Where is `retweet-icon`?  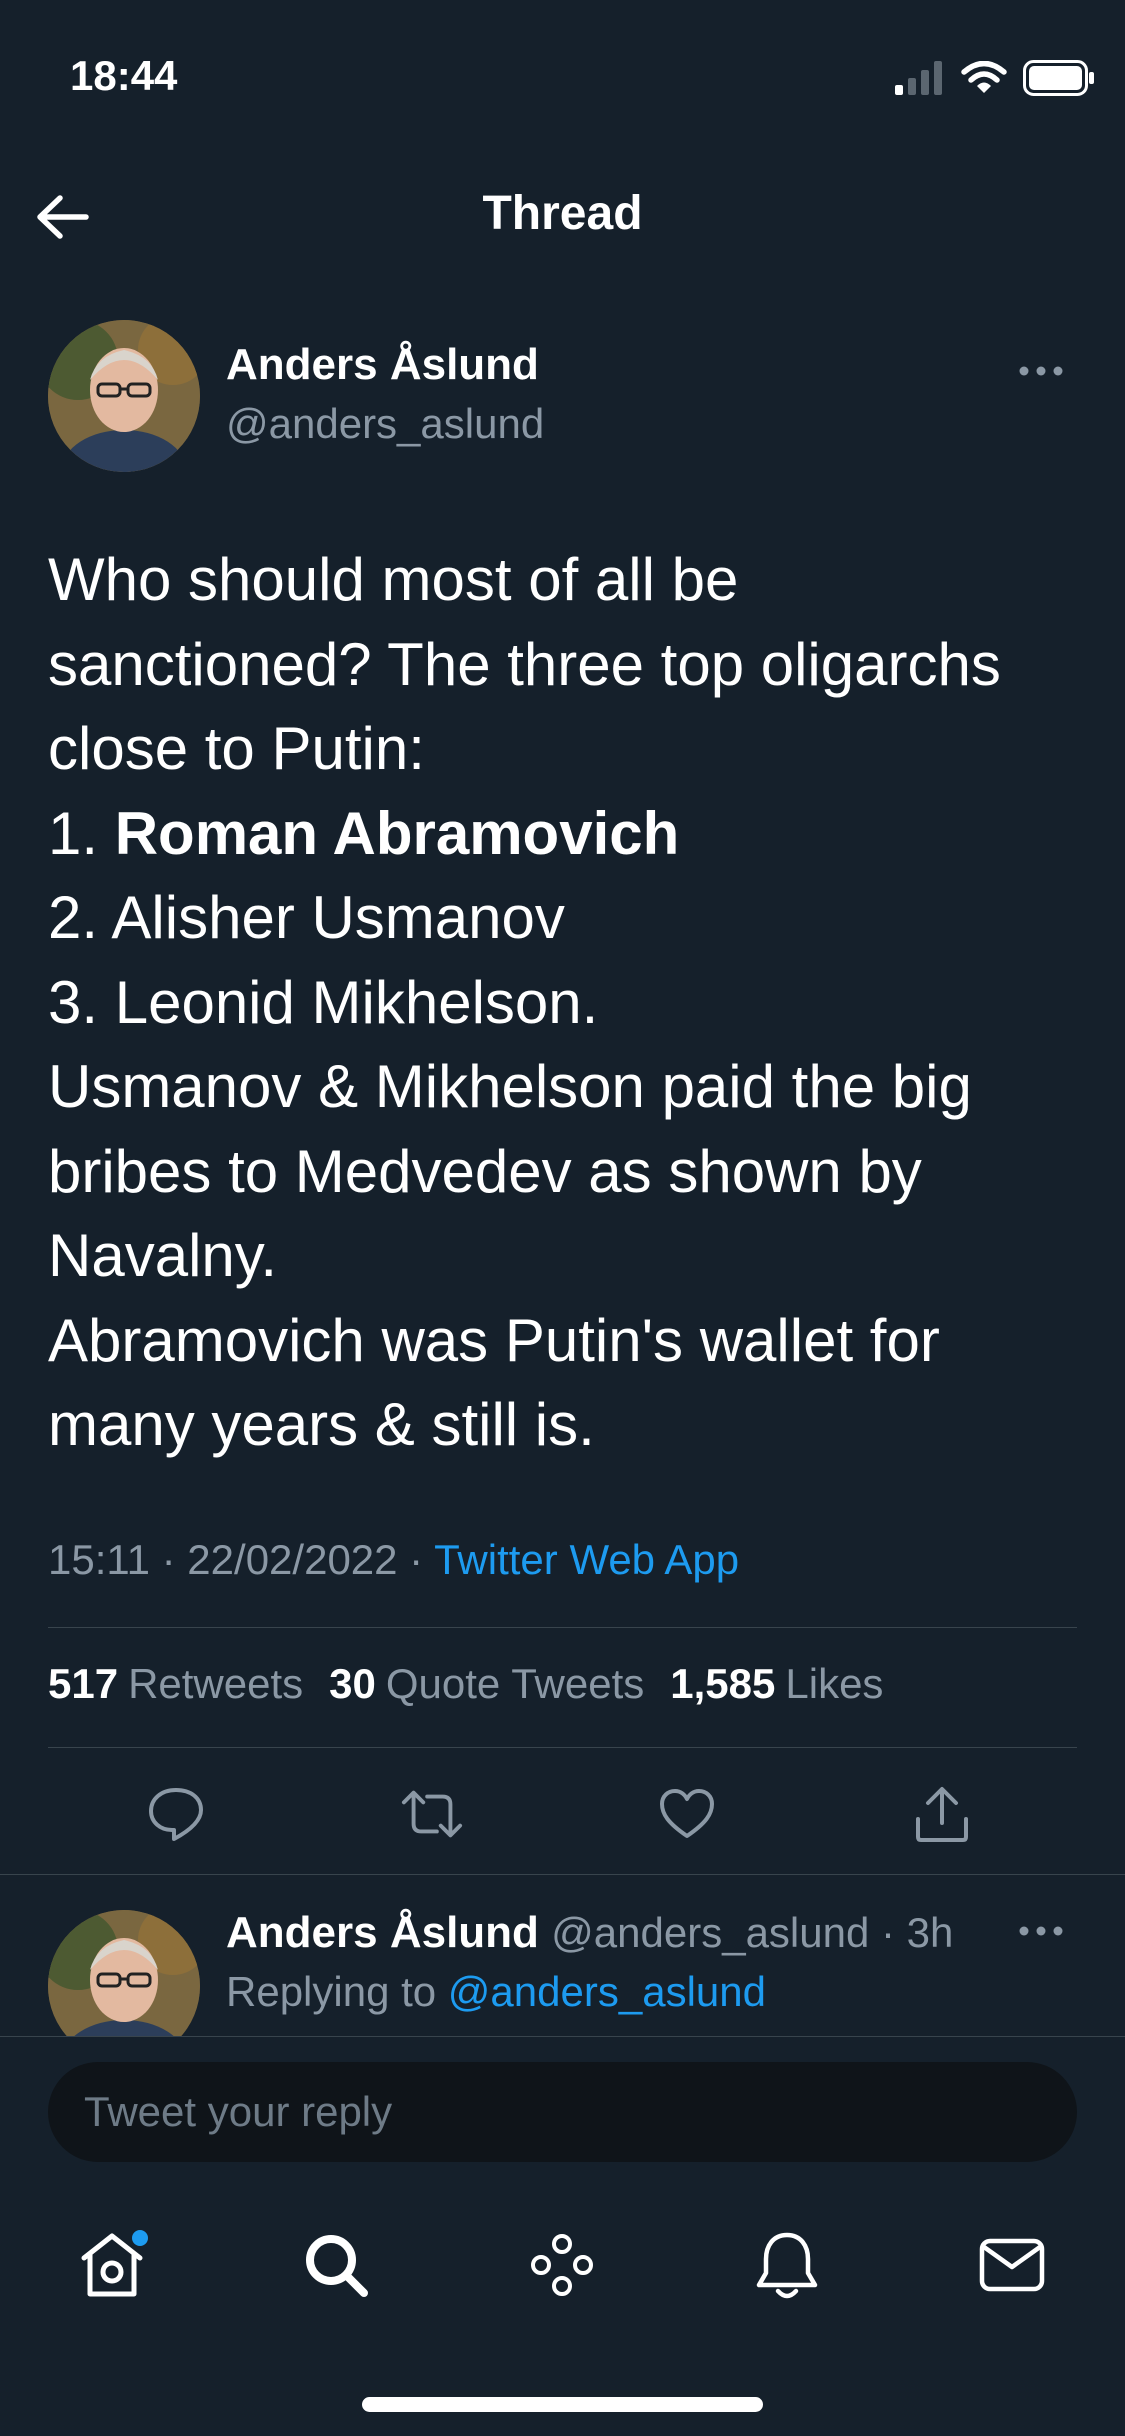 retweet-icon is located at coordinates (432, 1814).